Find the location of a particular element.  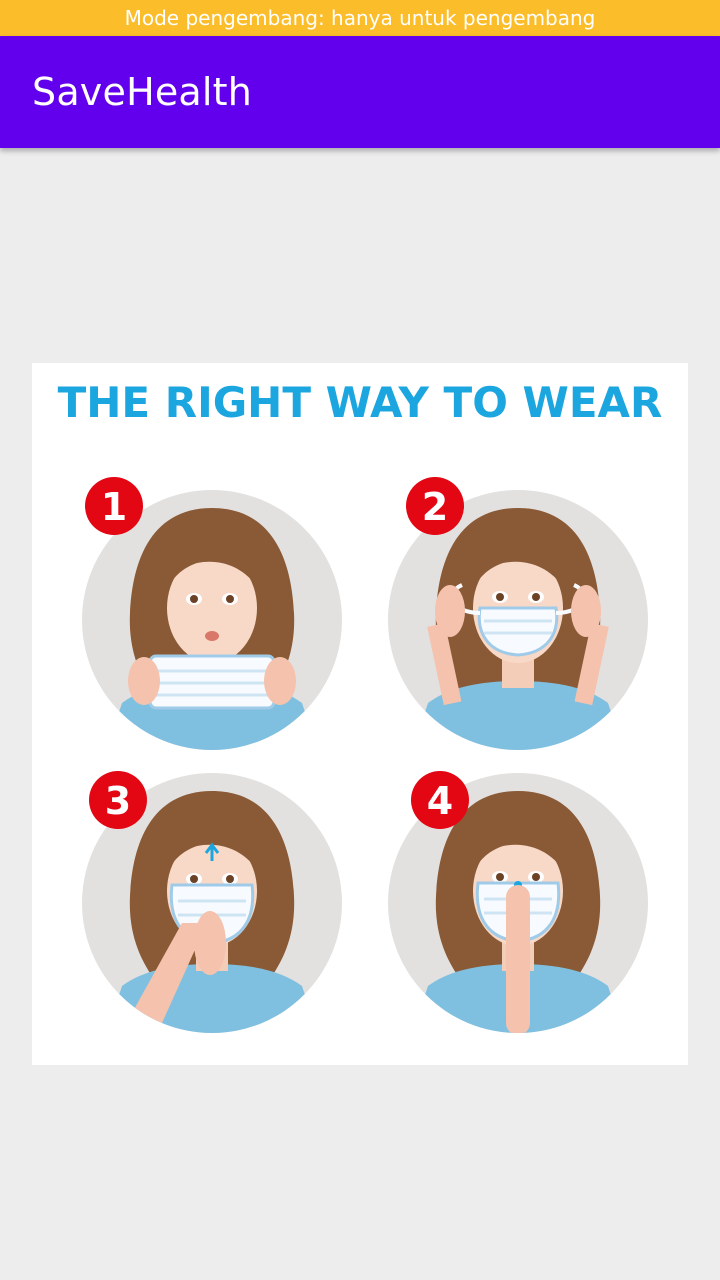

step-3-number: 3 is located at coordinates (118, 801).